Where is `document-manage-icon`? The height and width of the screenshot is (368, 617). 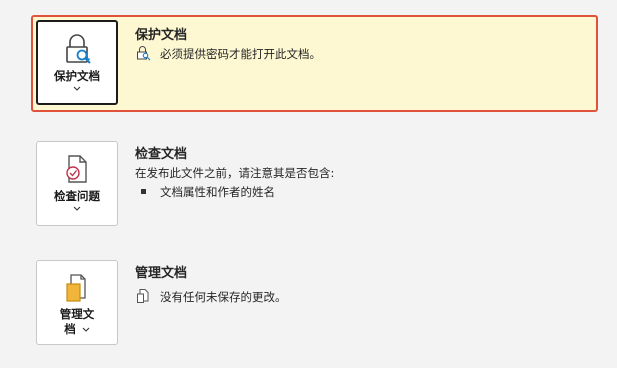
document-manage-icon is located at coordinates (76, 288).